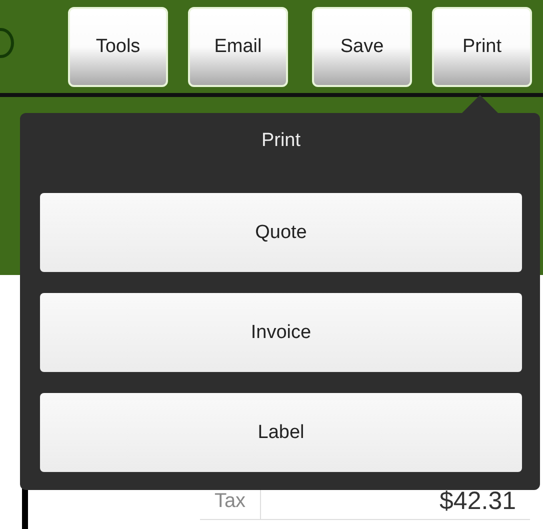 The width and height of the screenshot is (543, 529). I want to click on toolbar-button: Email, so click(238, 46).